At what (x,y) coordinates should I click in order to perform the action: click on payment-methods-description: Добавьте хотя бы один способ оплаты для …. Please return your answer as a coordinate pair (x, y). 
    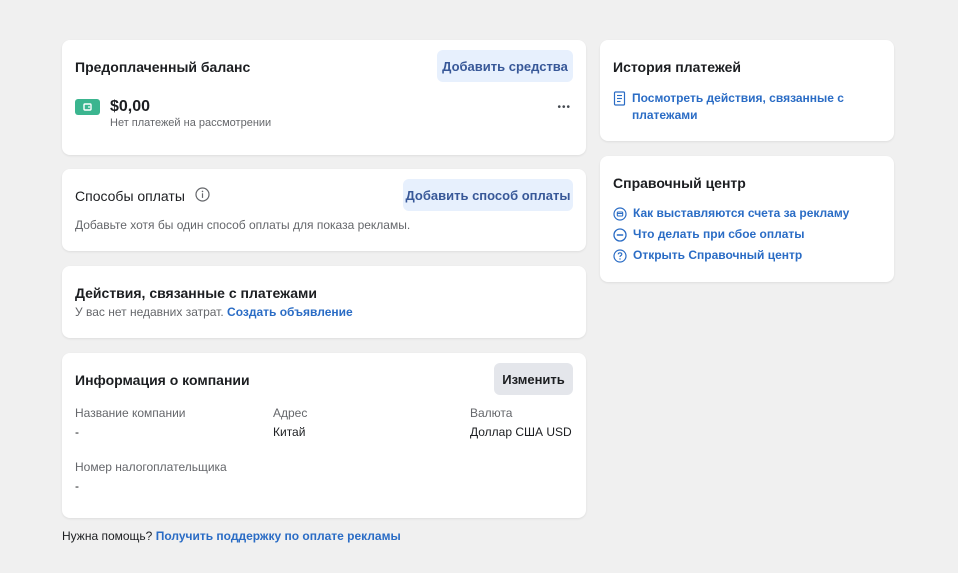
    Looking at the image, I should click on (243, 225).